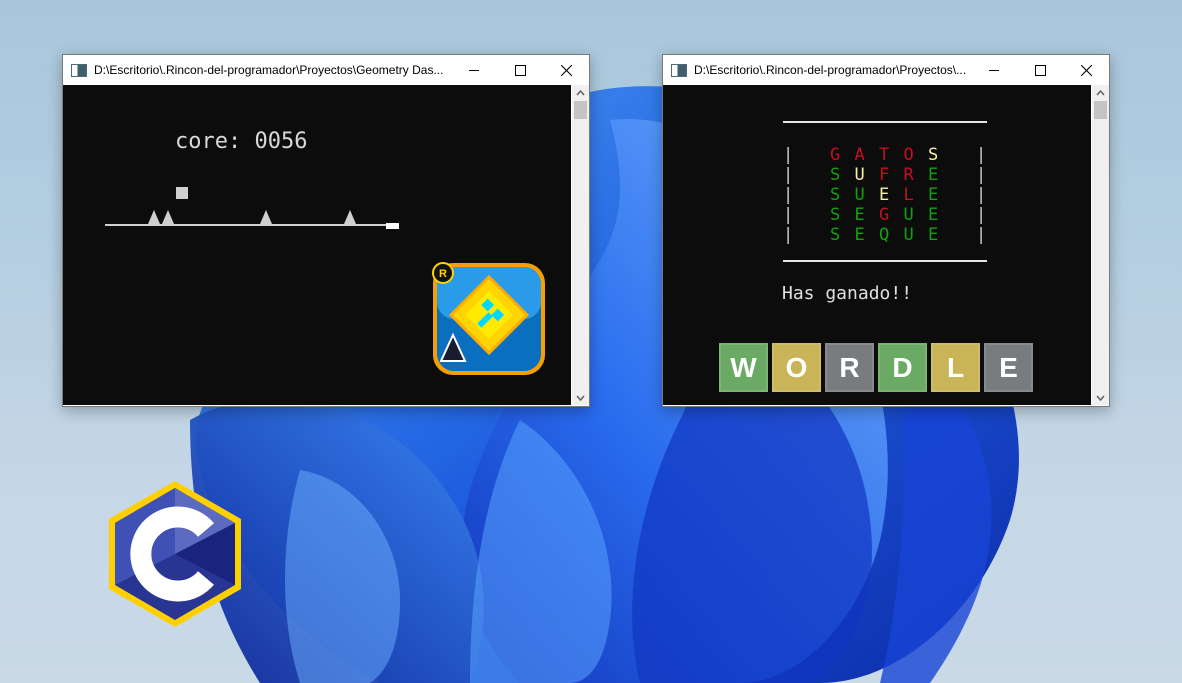 This screenshot has width=1182, height=683. I want to click on logo-tile: O, so click(796, 367).